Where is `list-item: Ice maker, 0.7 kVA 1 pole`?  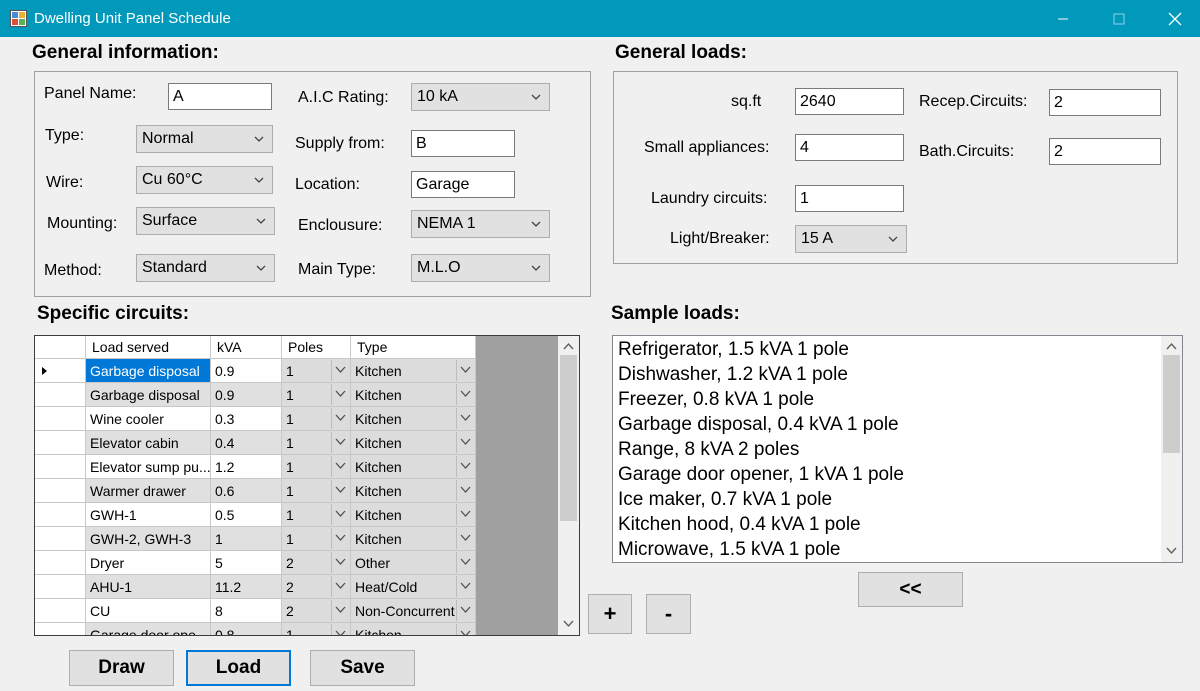
list-item: Ice maker, 0.7 kVA 1 pole is located at coordinates (725, 500).